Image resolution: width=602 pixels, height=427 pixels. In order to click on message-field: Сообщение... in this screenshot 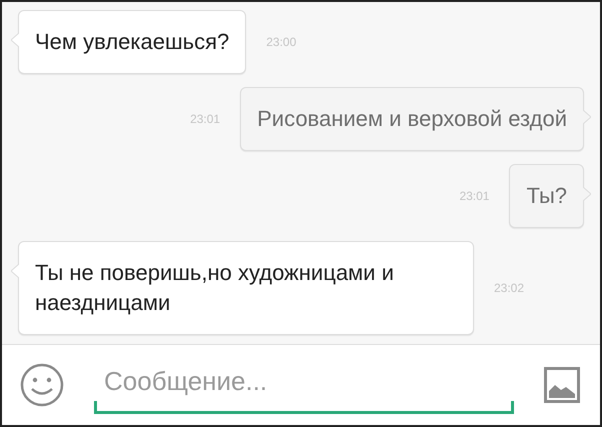, I will do `click(304, 390)`.